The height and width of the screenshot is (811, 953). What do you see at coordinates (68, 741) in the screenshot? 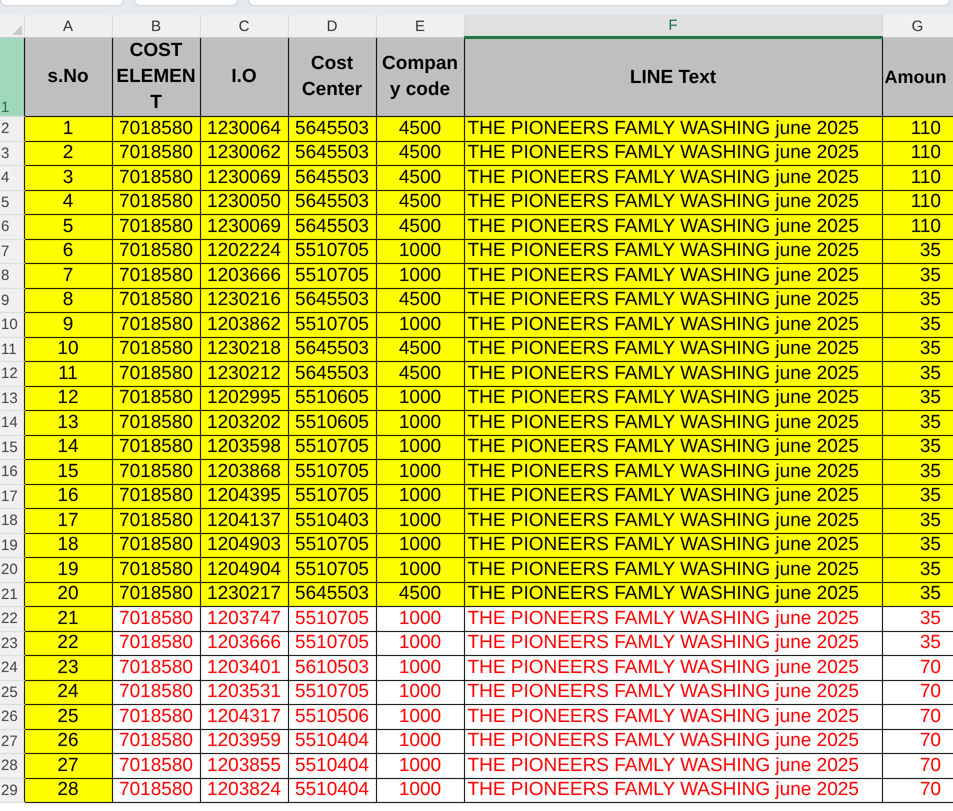
I see `table-cell: 26` at bounding box center [68, 741].